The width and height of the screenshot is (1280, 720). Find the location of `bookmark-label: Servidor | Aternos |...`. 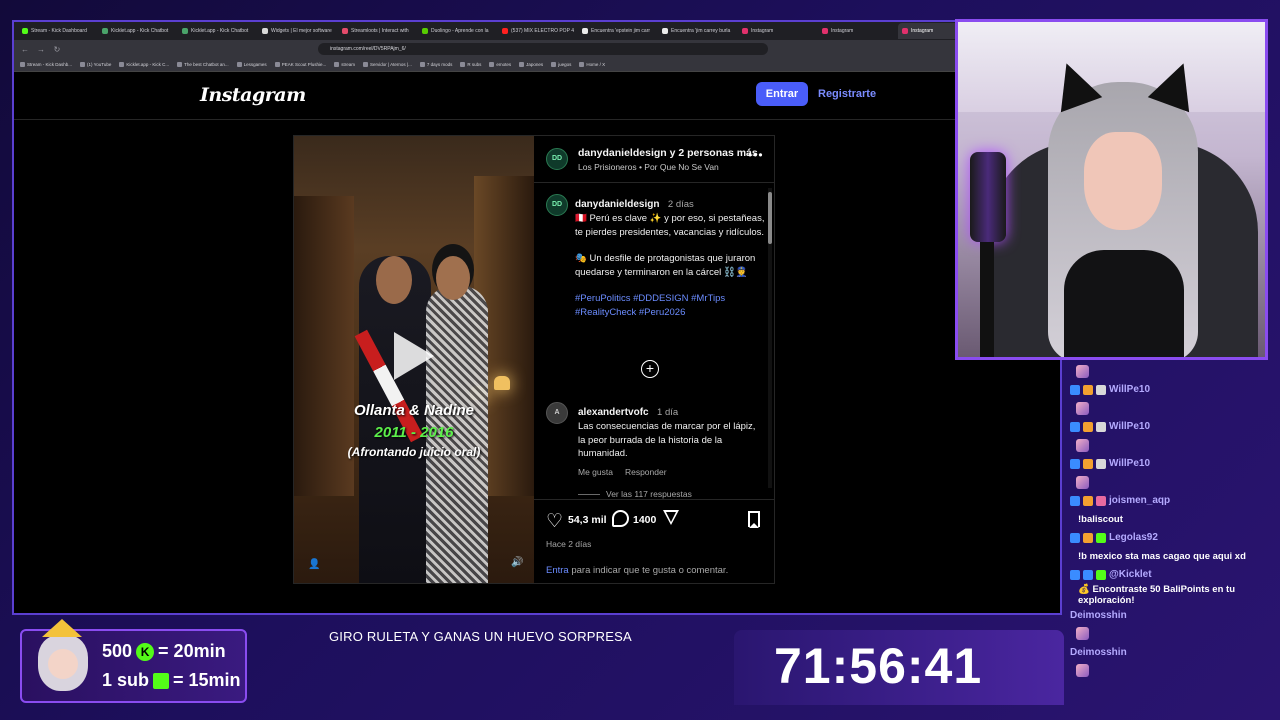

bookmark-label: Servidor | Aternos |... is located at coordinates (390, 64).